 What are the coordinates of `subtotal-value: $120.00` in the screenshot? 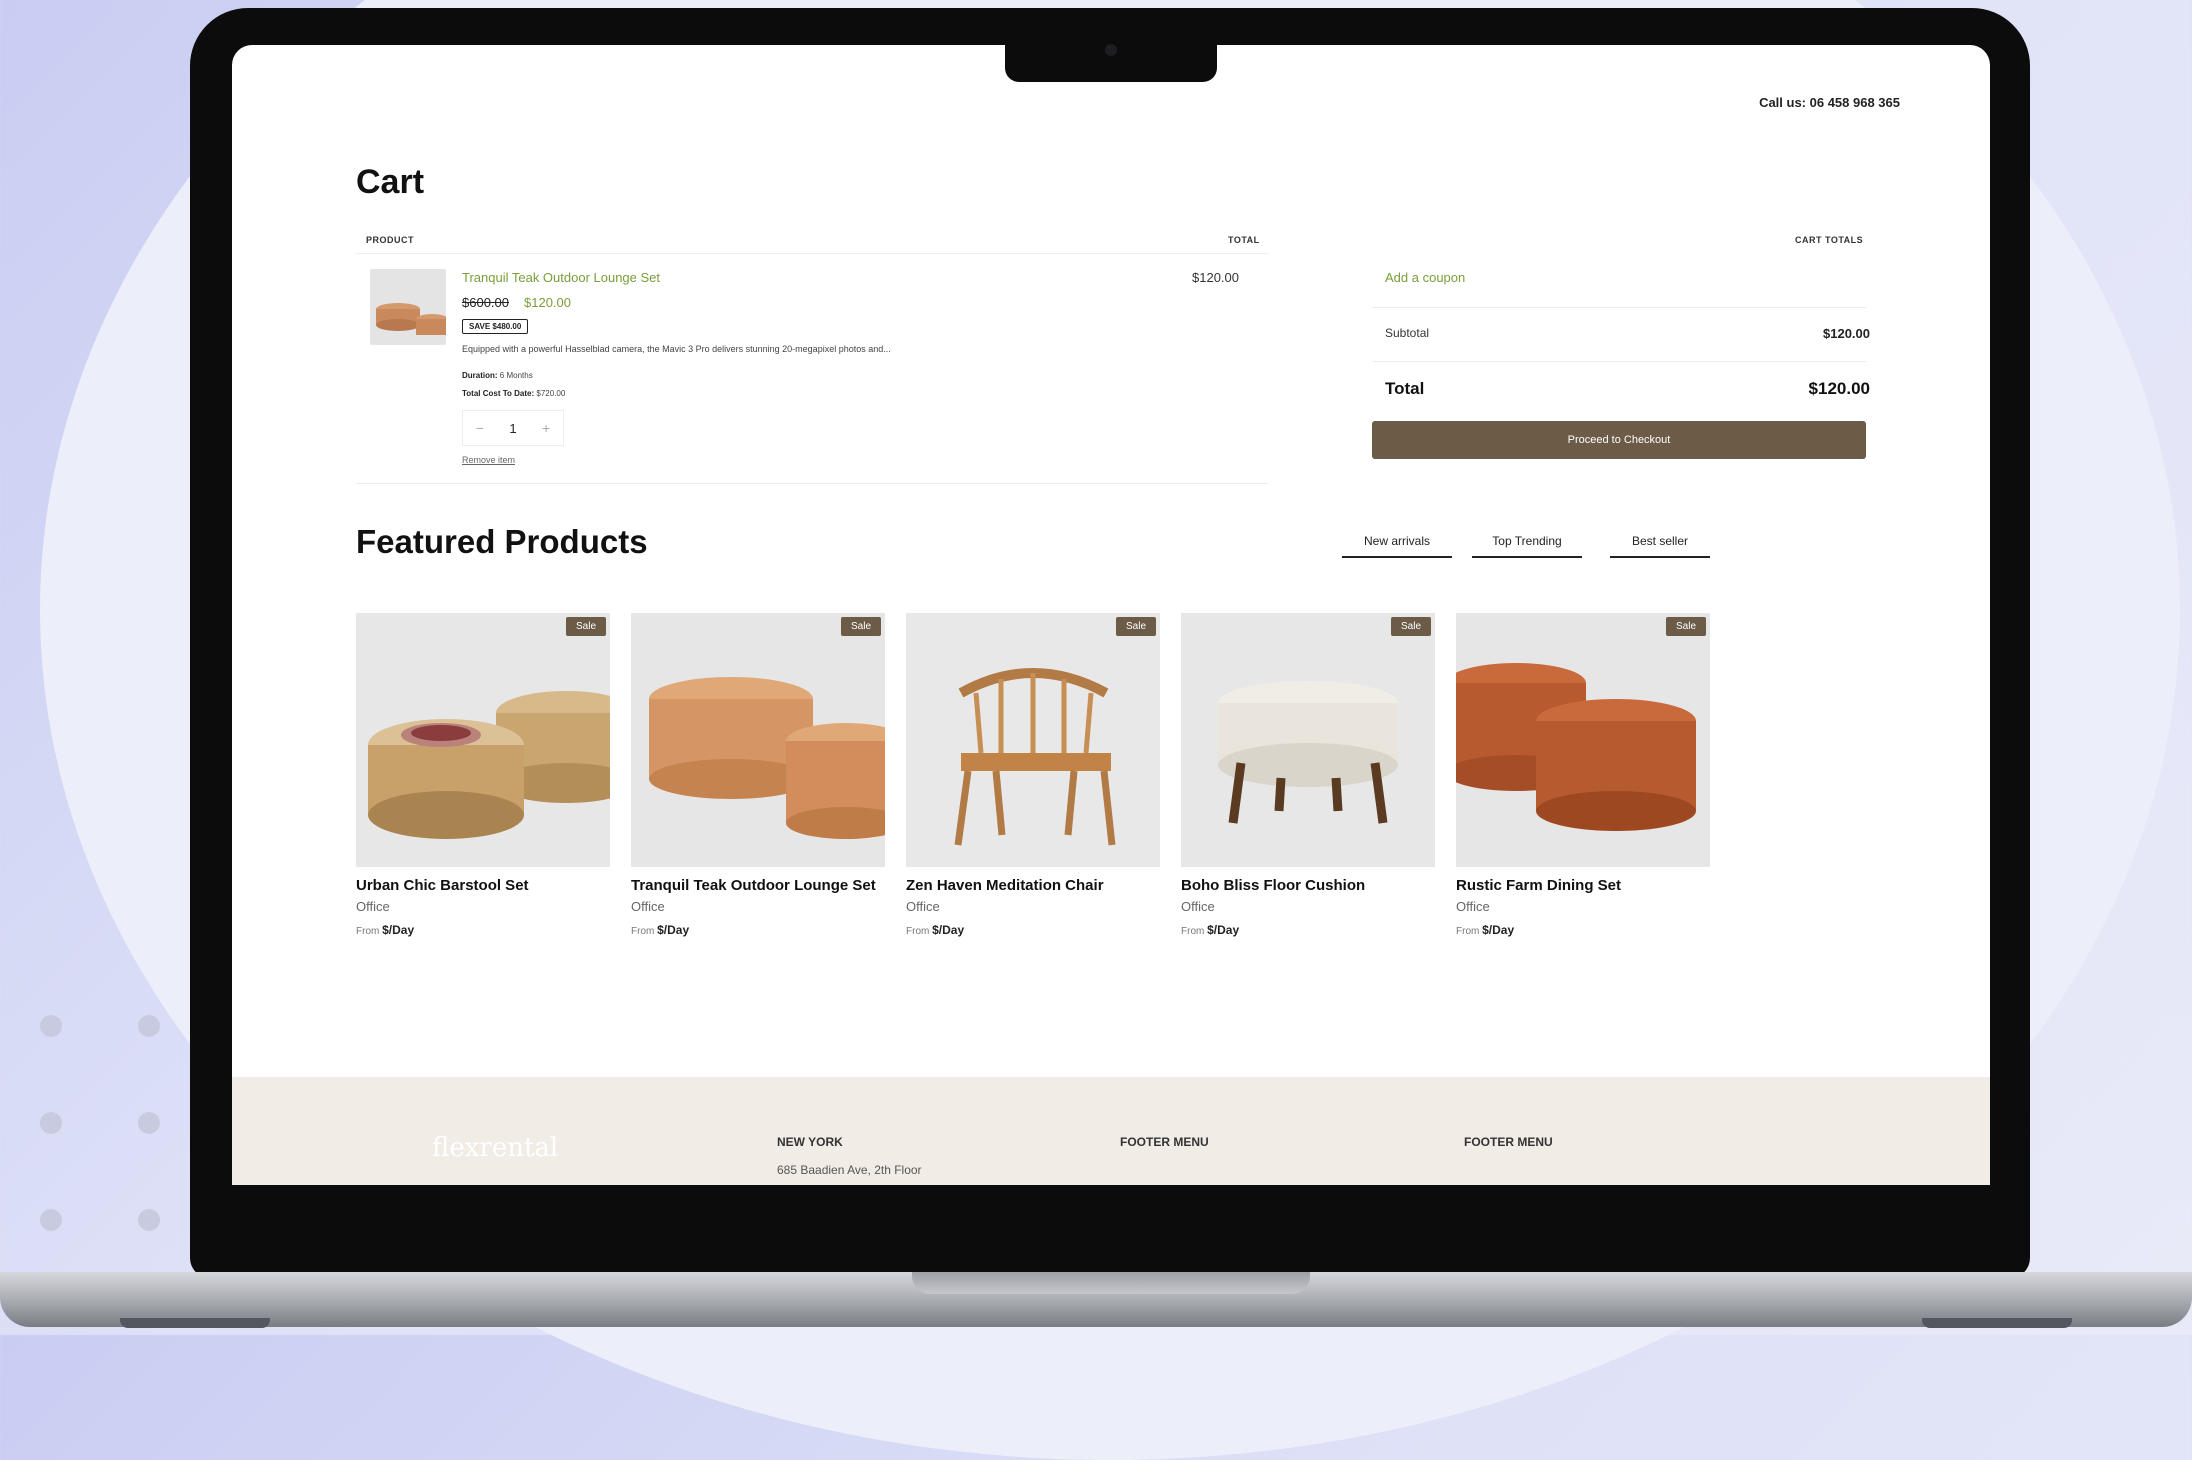 It's located at (1846, 333).